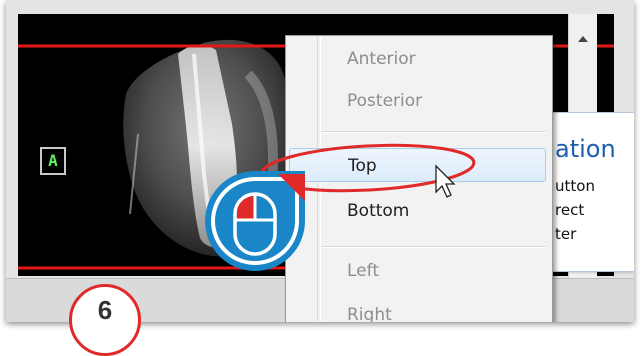 The image size is (643, 356). I want to click on menu-item-top: Top, so click(417, 165).